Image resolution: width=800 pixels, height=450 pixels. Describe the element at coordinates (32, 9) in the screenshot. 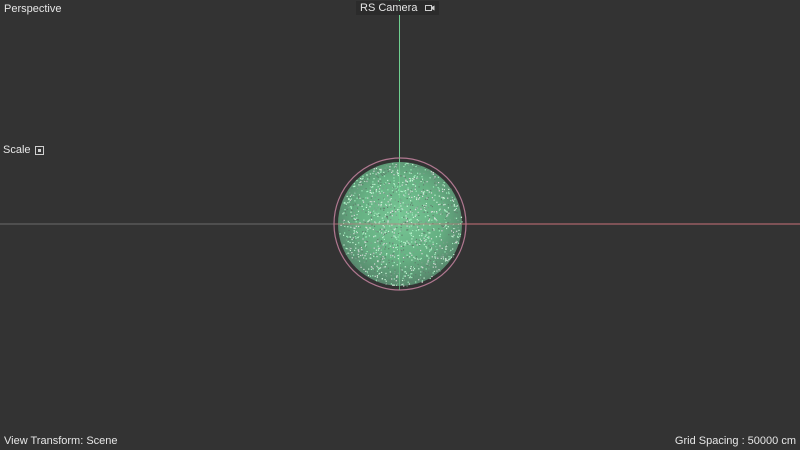

I see `view-name-label: Perspective` at that location.